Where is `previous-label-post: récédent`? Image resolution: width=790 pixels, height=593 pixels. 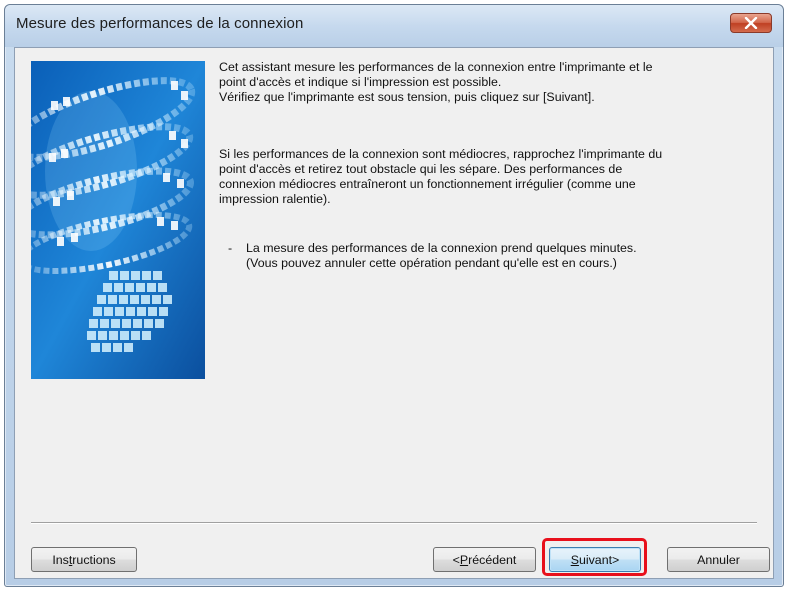 previous-label-post: récédent is located at coordinates (492, 559).